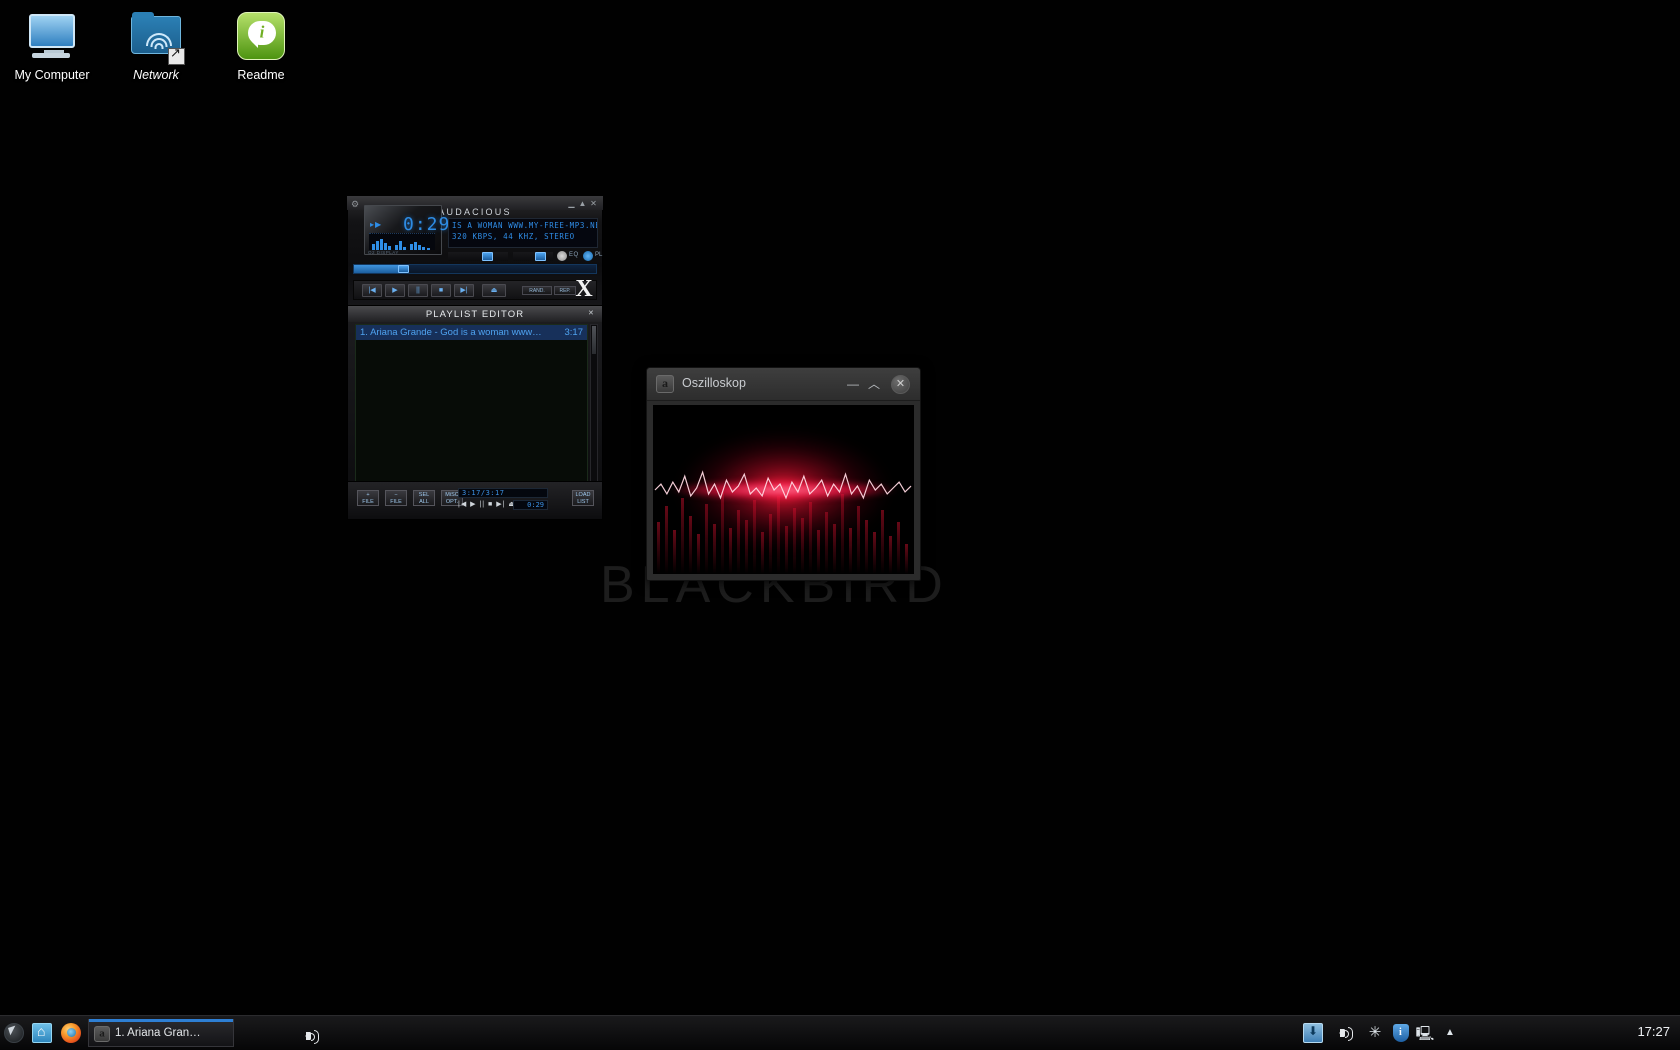 The width and height of the screenshot is (1680, 1050). I want to click on select-all-button: SEL ALL, so click(424, 498).